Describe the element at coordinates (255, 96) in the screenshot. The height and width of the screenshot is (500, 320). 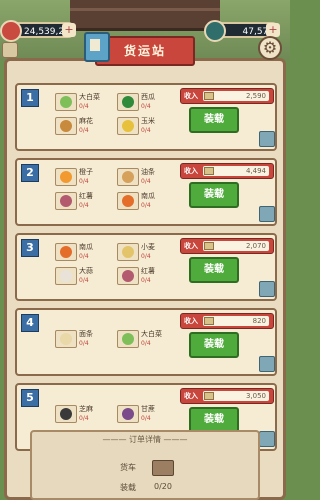
I see `income-value: 2,590` at that location.